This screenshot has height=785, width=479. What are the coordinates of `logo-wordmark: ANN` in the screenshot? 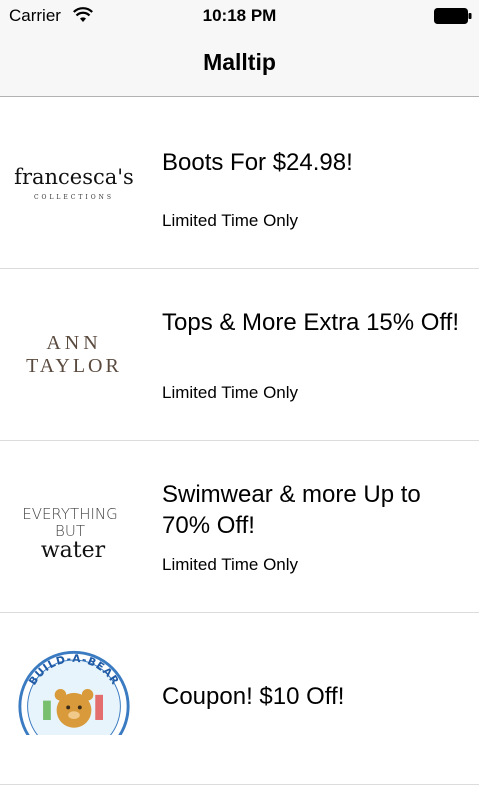 It's located at (73, 343).